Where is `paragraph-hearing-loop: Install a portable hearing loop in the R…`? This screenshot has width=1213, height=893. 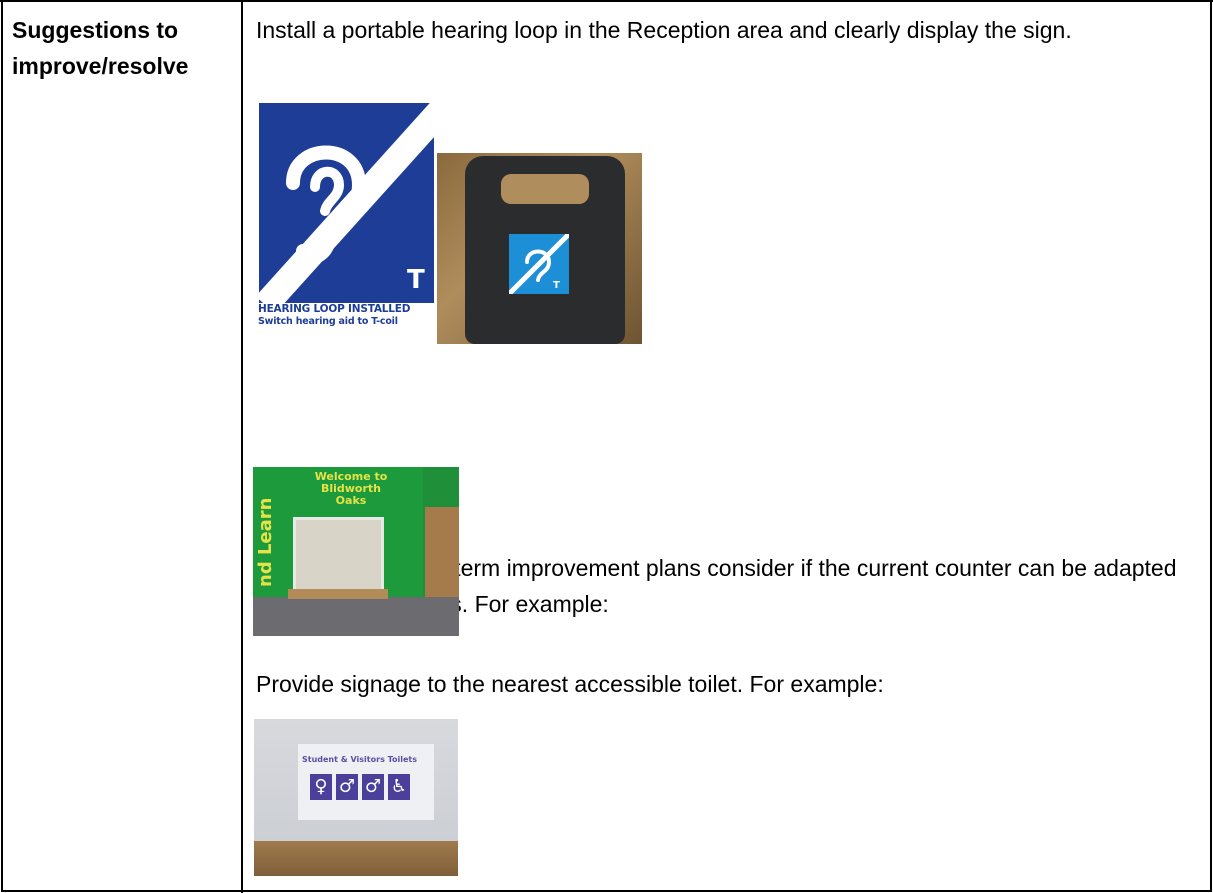
paragraph-hearing-loop: Install a portable hearing loop in the R… is located at coordinates (664, 30).